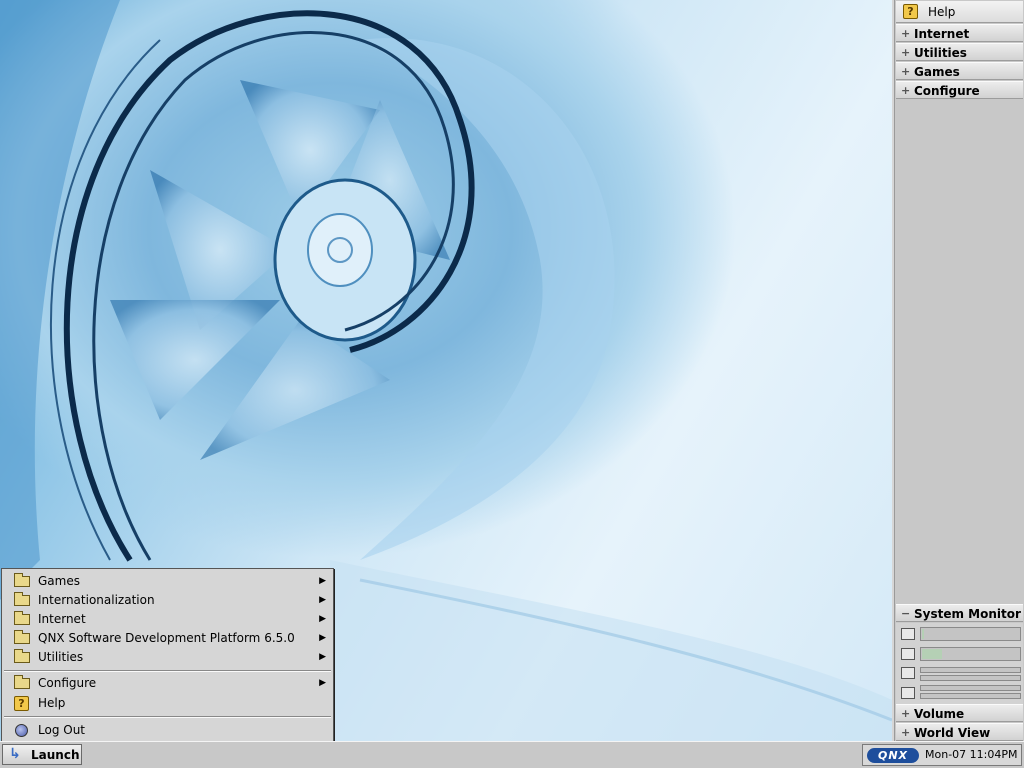 The width and height of the screenshot is (1024, 768). I want to click on shelf-group-utilities: + Utilities, so click(959, 52).